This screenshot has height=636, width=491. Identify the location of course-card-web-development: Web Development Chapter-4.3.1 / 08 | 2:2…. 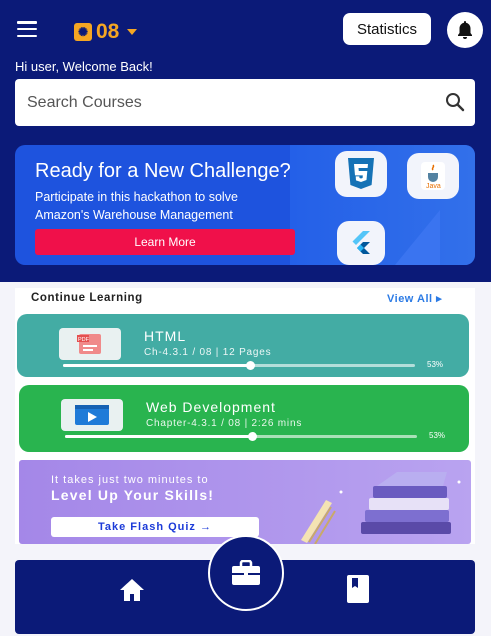
(244, 418).